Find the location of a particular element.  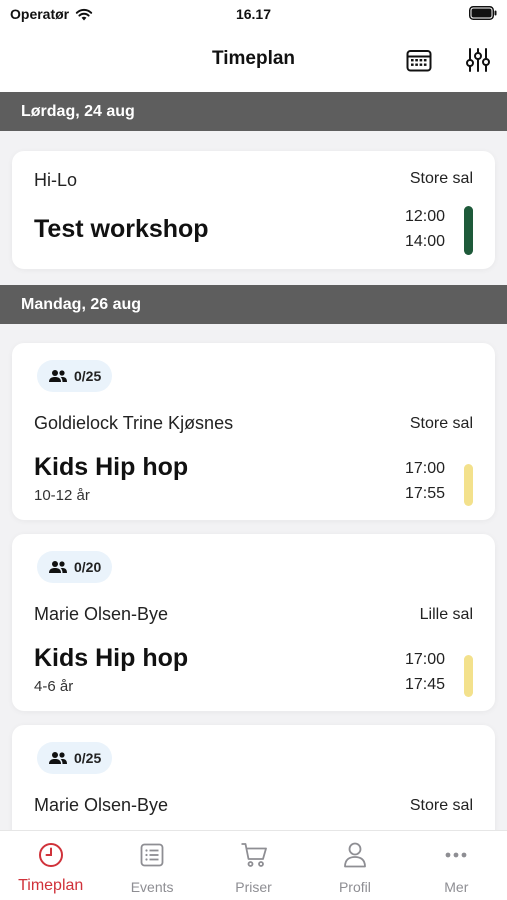

more-icon is located at coordinates (456, 855).